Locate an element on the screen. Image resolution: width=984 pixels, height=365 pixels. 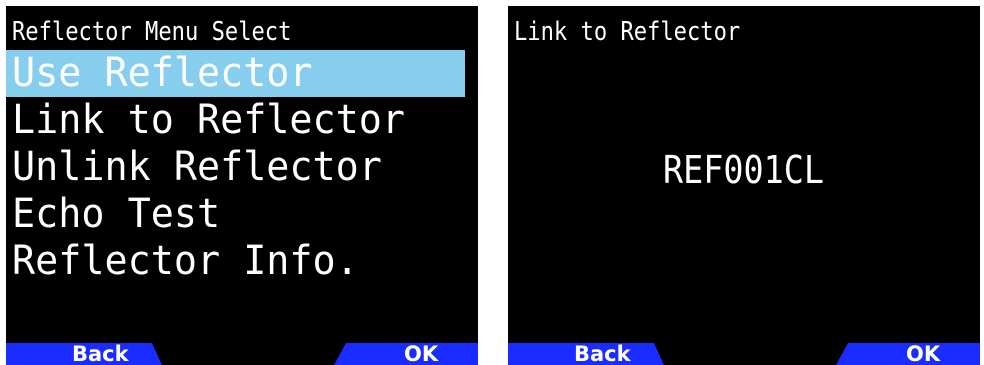
screen-title: Link to Reflector is located at coordinates (627, 32).